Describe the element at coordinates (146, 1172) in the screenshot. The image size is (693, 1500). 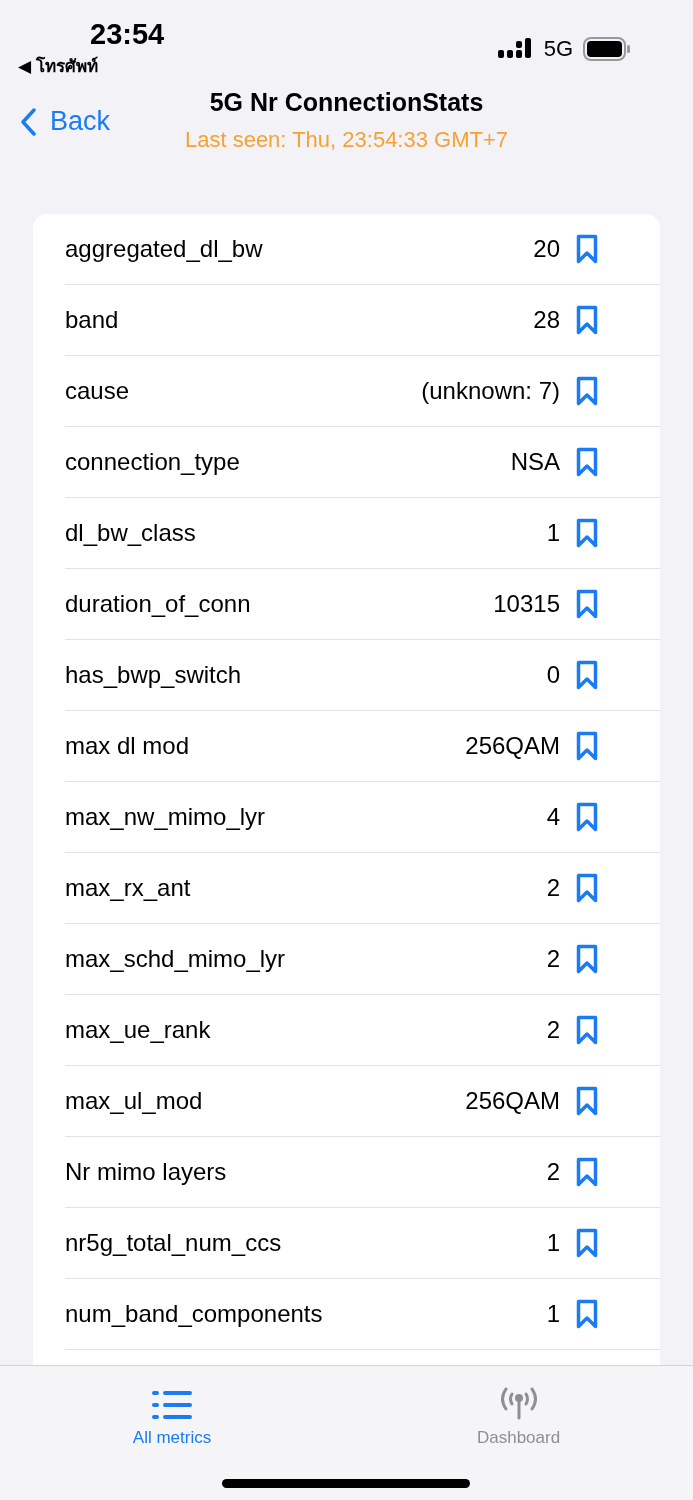
I see `metric-name: Nr mimo layers` at that location.